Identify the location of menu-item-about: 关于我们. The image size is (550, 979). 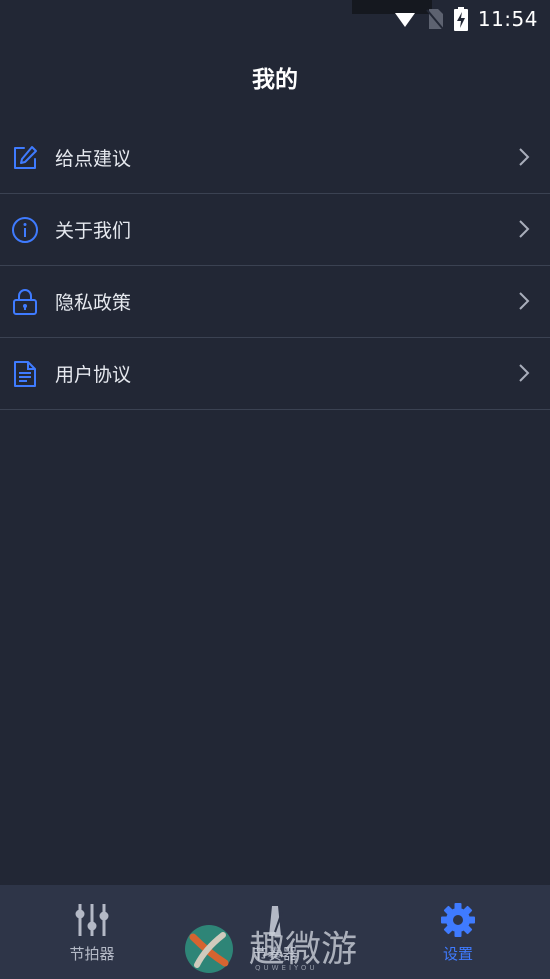
(275, 230).